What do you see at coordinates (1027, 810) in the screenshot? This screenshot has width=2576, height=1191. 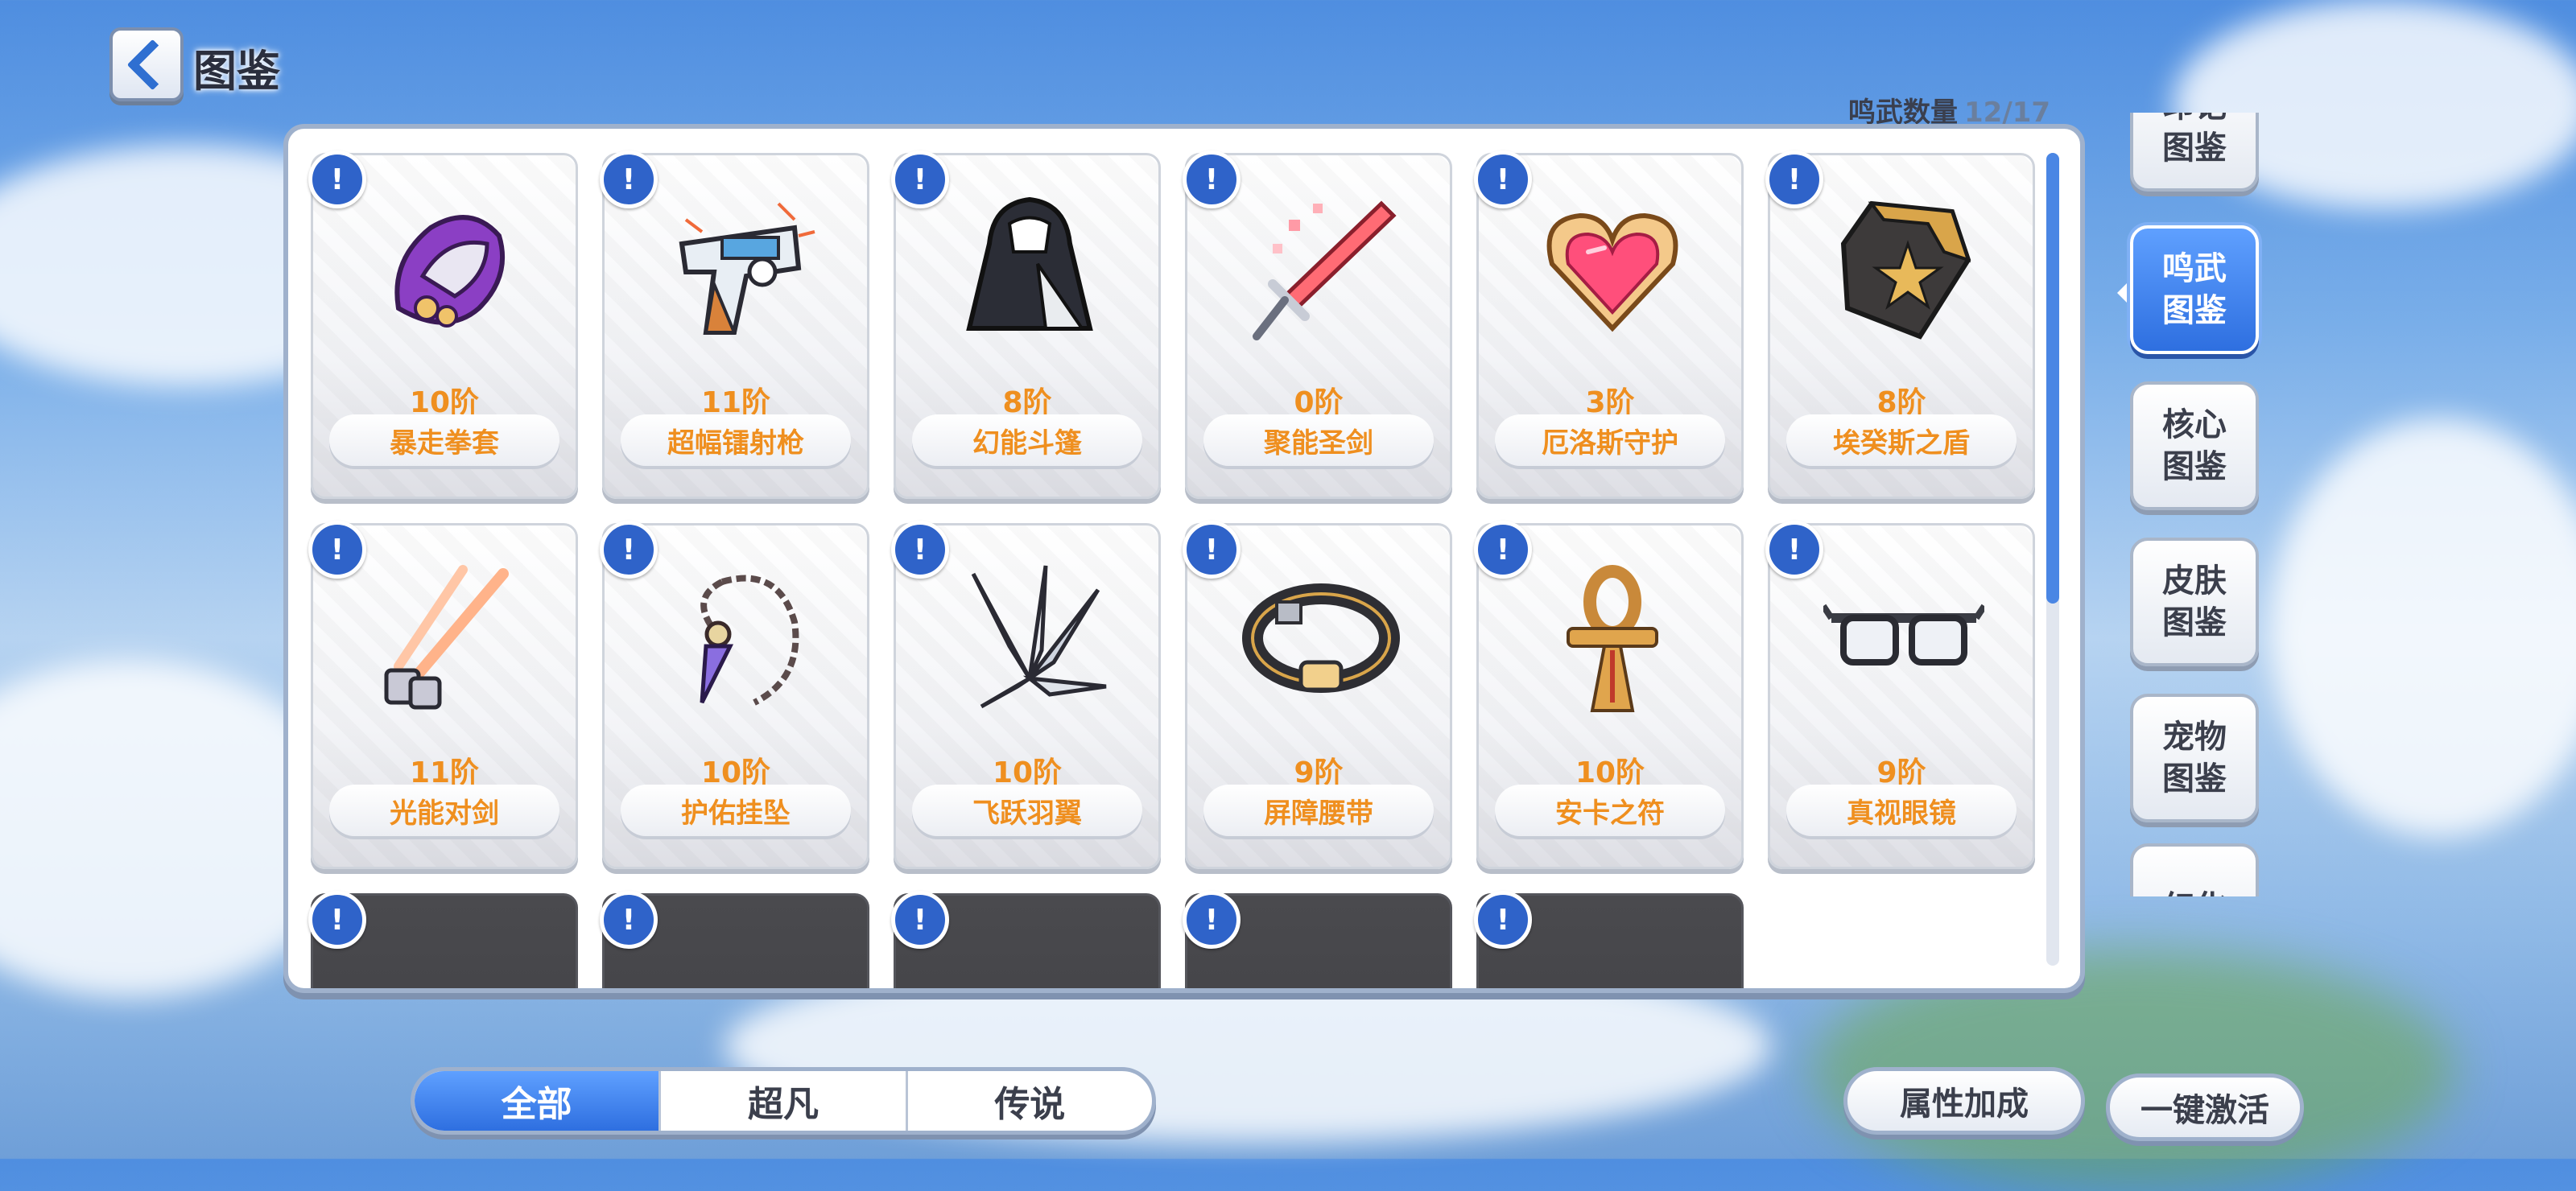 I see `item-name: 飞跃羽翼` at bounding box center [1027, 810].